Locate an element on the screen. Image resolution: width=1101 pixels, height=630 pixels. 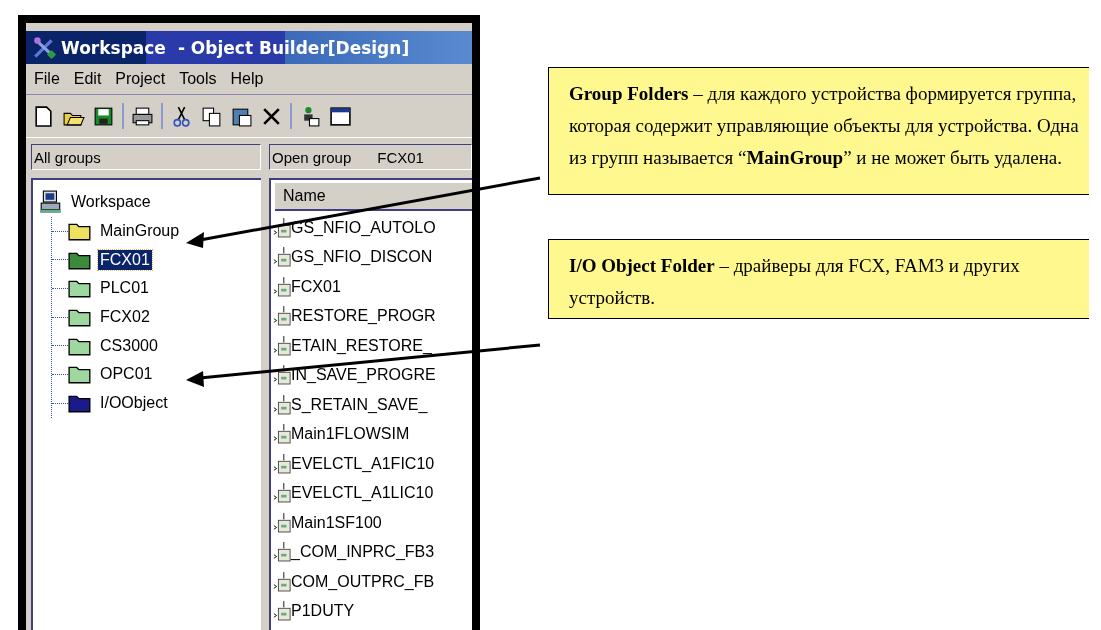
list-item: IN_SAVE_PROGRE is located at coordinates (363, 375).